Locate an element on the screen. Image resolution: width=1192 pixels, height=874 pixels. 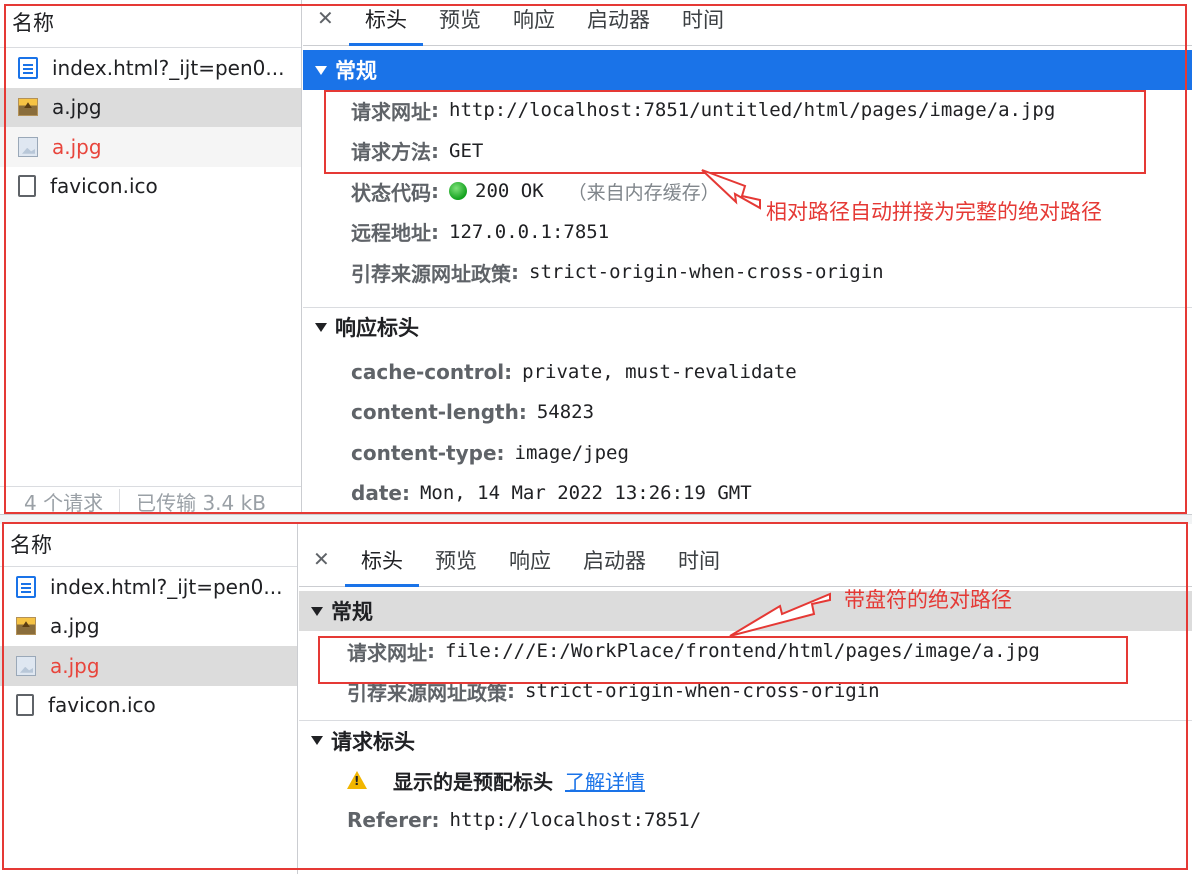
transferred-size: 已传输 3.4 kB is located at coordinates (201, 503).